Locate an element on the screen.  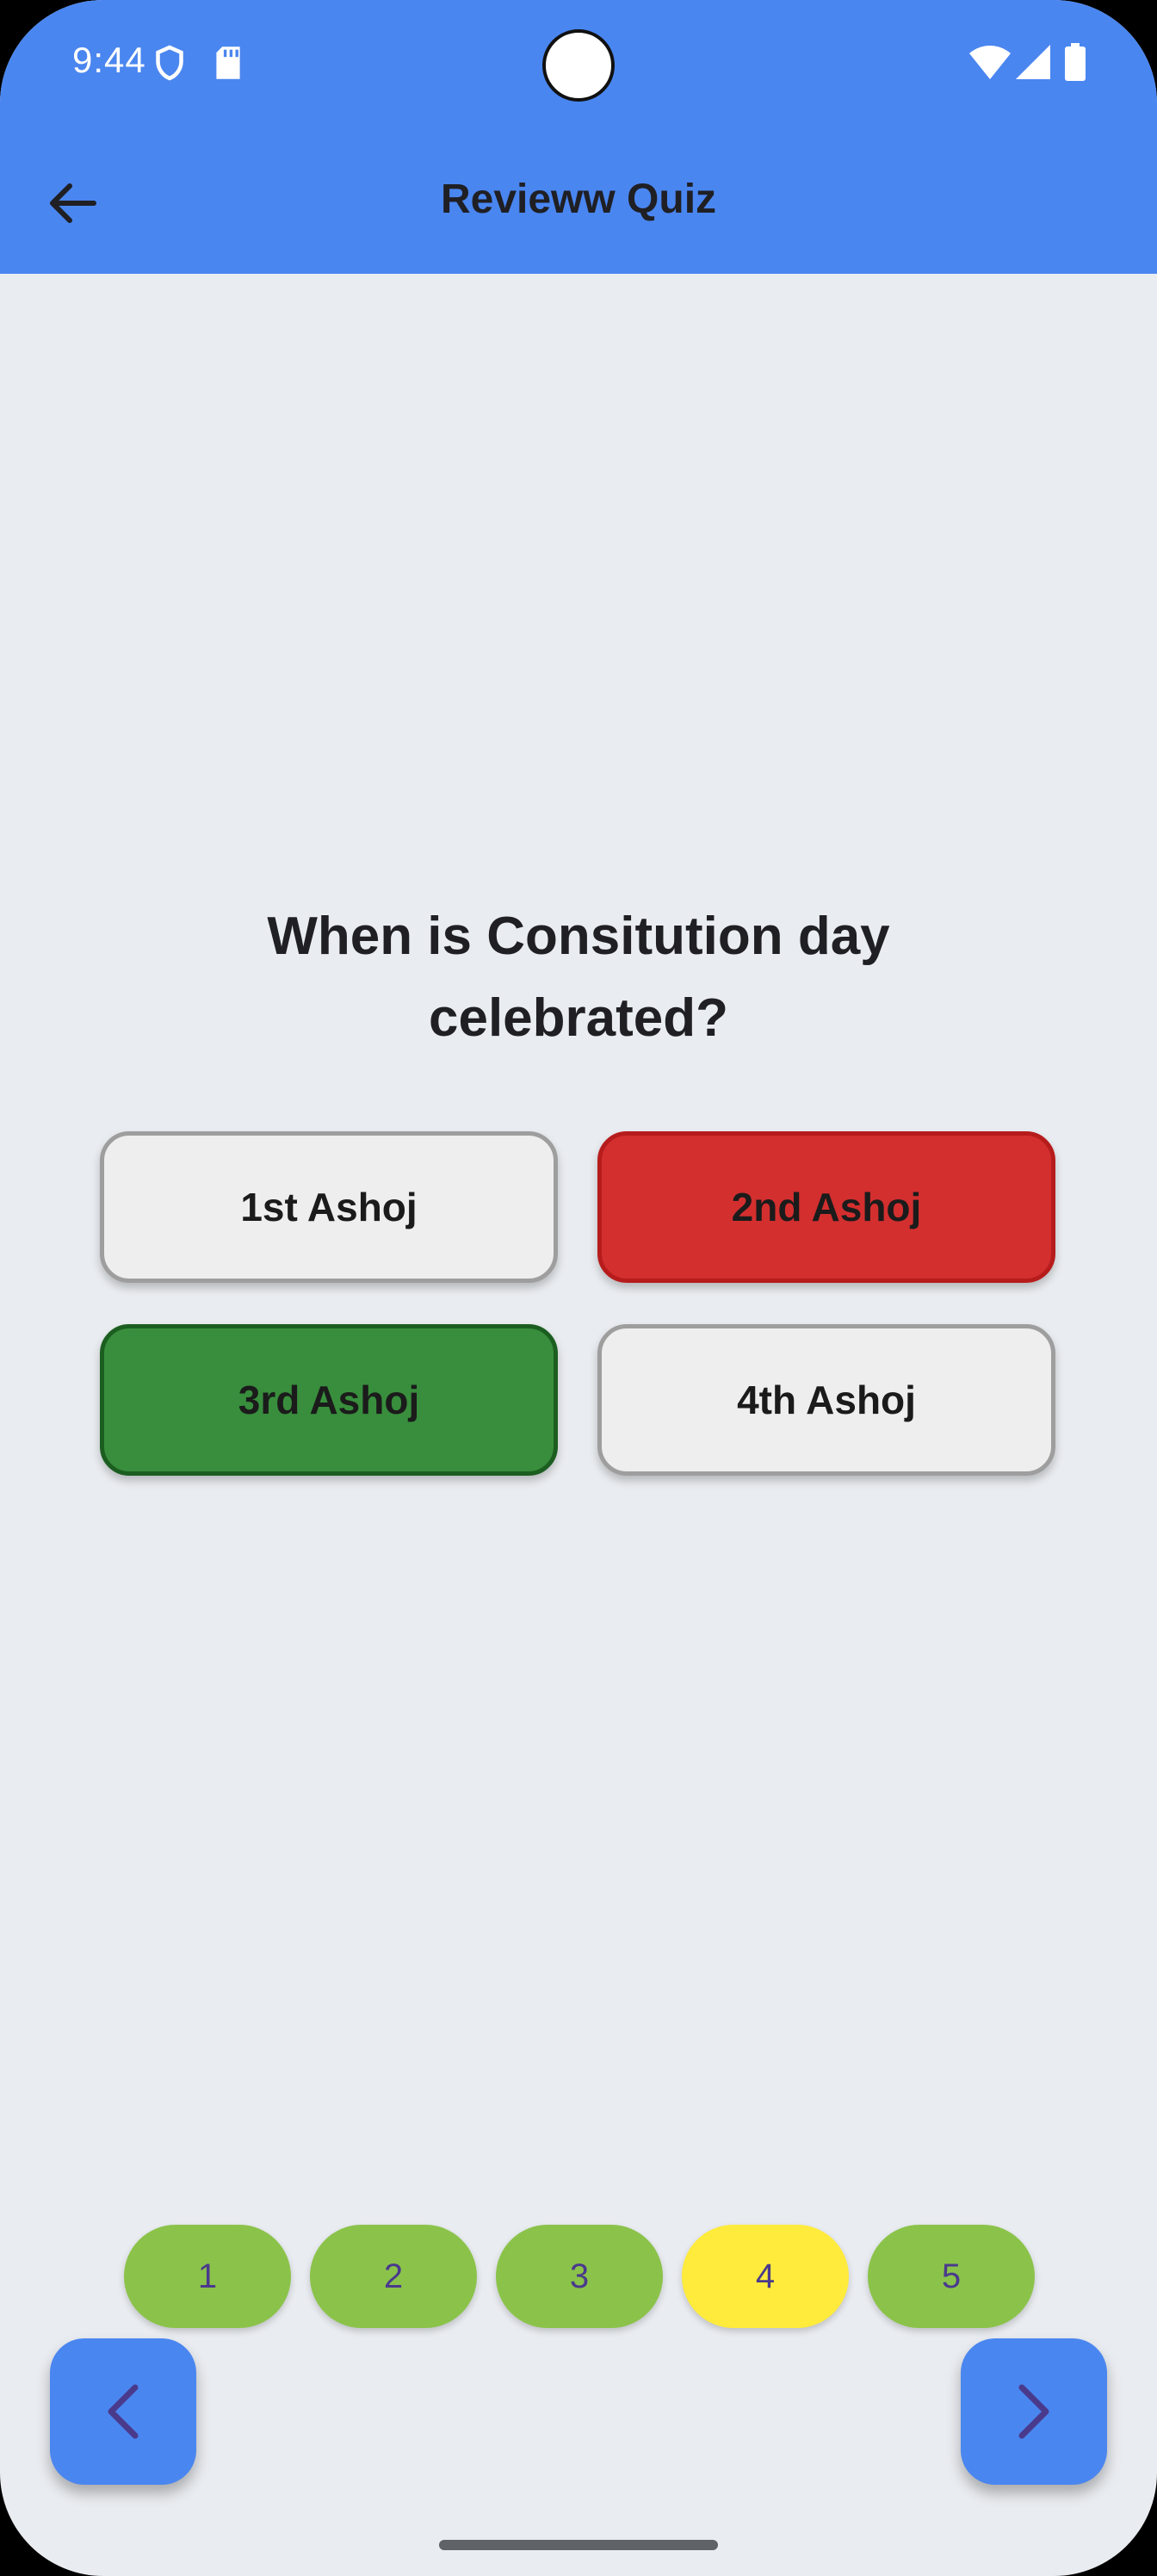
signal-icon is located at coordinates (1033, 62).